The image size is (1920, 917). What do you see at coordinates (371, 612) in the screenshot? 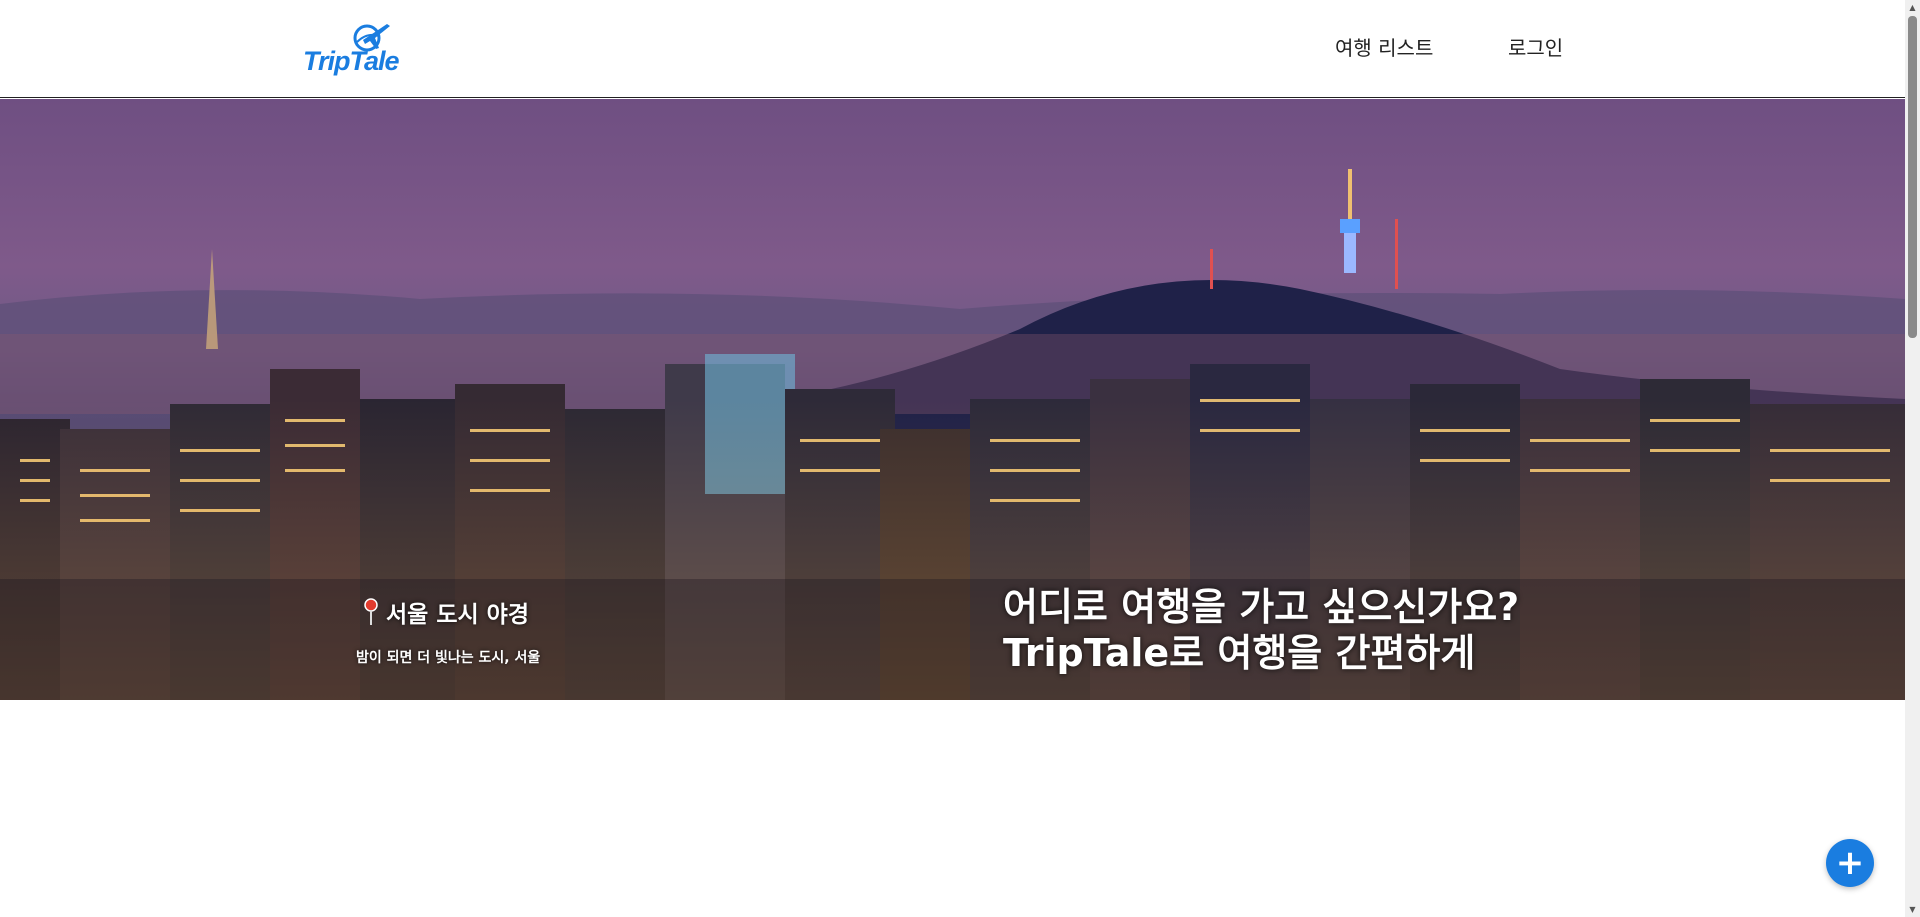
I see `map-pin-icon` at bounding box center [371, 612].